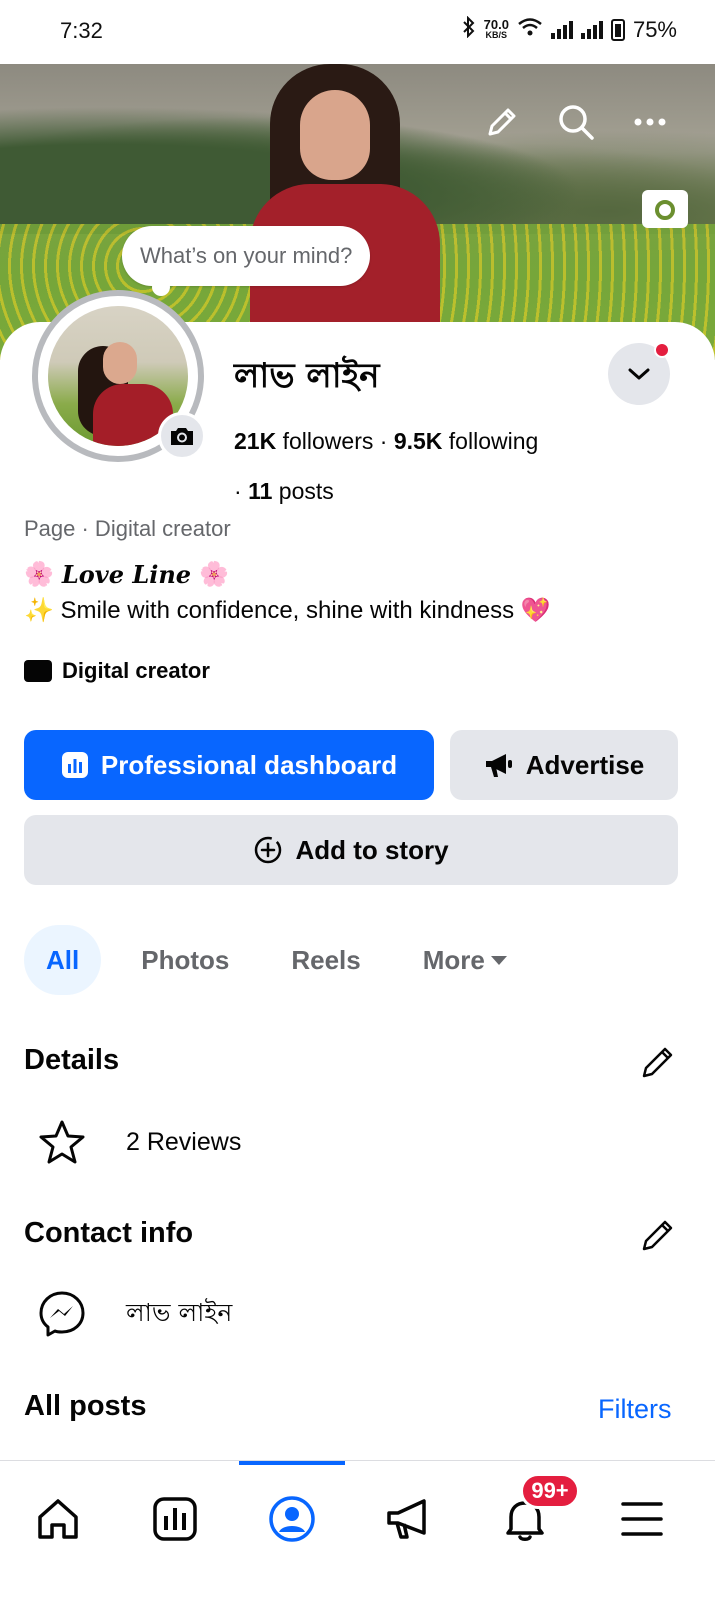  I want to click on bio-title-row: 🌸 Love Line 🌸, so click(126, 574).